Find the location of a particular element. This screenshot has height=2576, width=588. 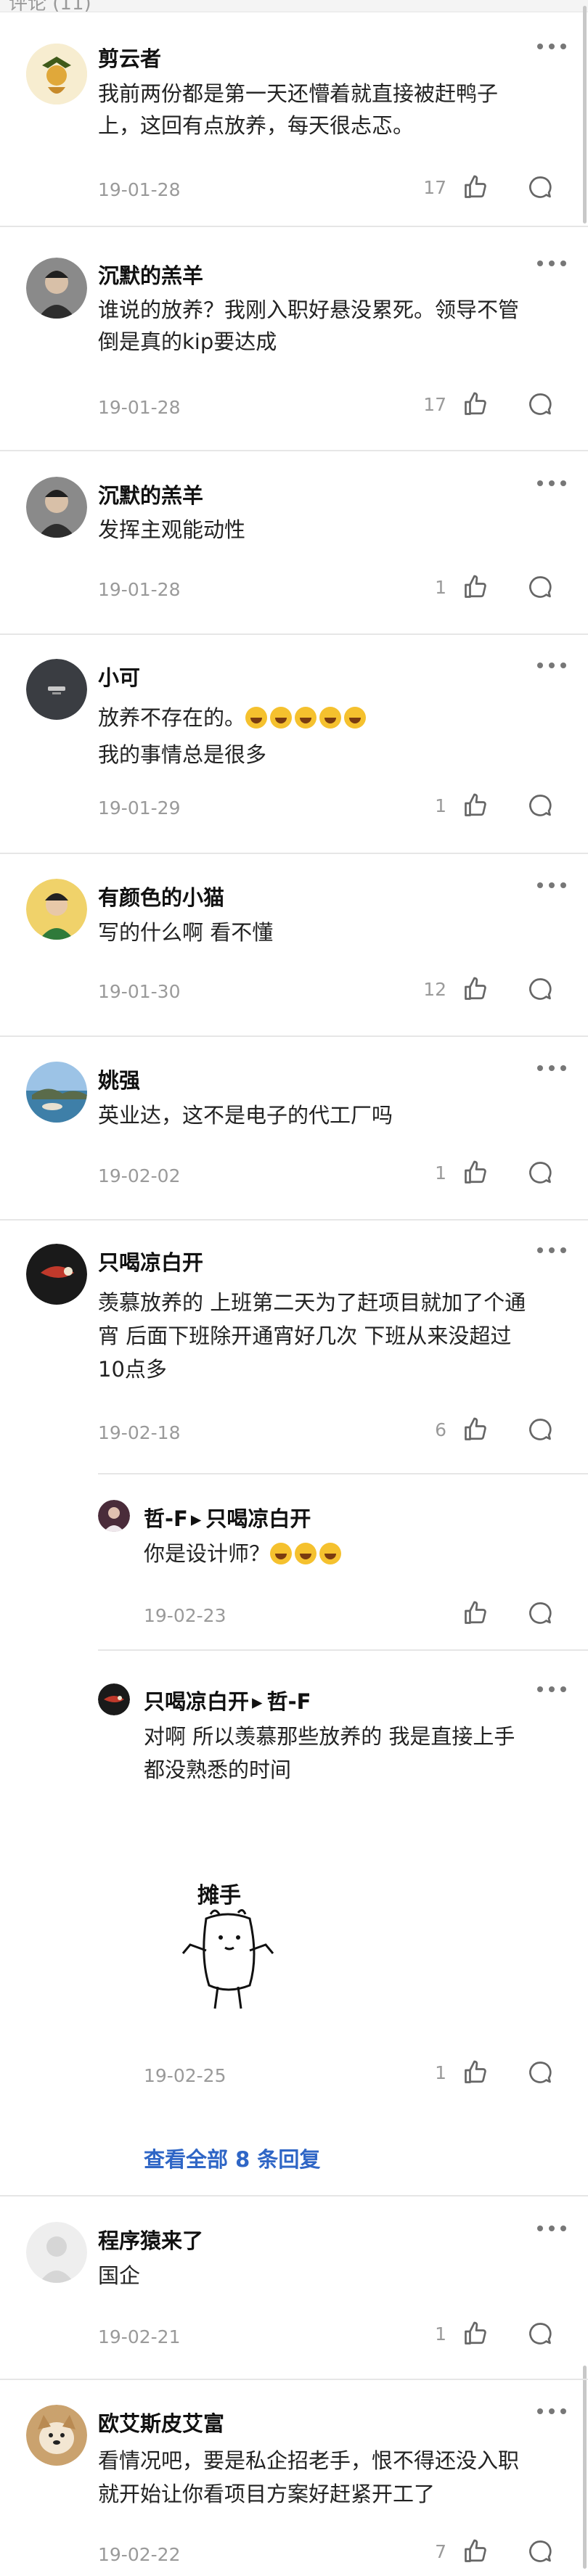

username: 欧艾斯皮艾富 is located at coordinates (161, 2422).